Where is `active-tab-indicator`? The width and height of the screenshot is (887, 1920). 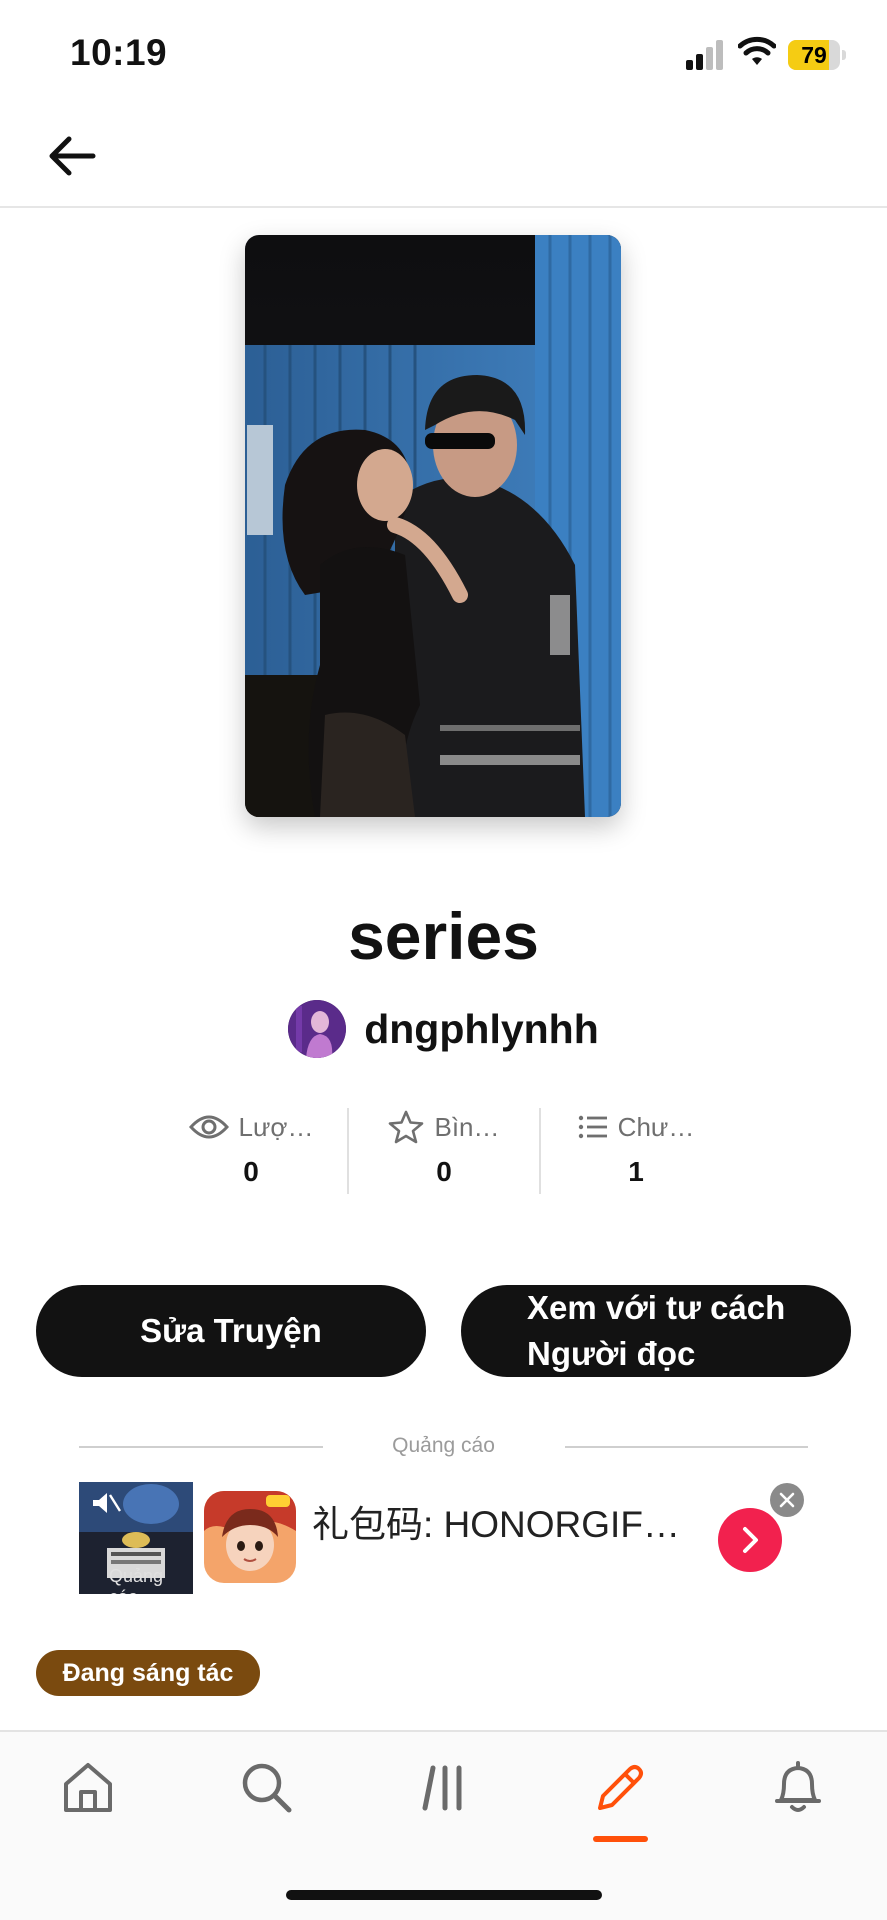
active-tab-indicator is located at coordinates (620, 1839).